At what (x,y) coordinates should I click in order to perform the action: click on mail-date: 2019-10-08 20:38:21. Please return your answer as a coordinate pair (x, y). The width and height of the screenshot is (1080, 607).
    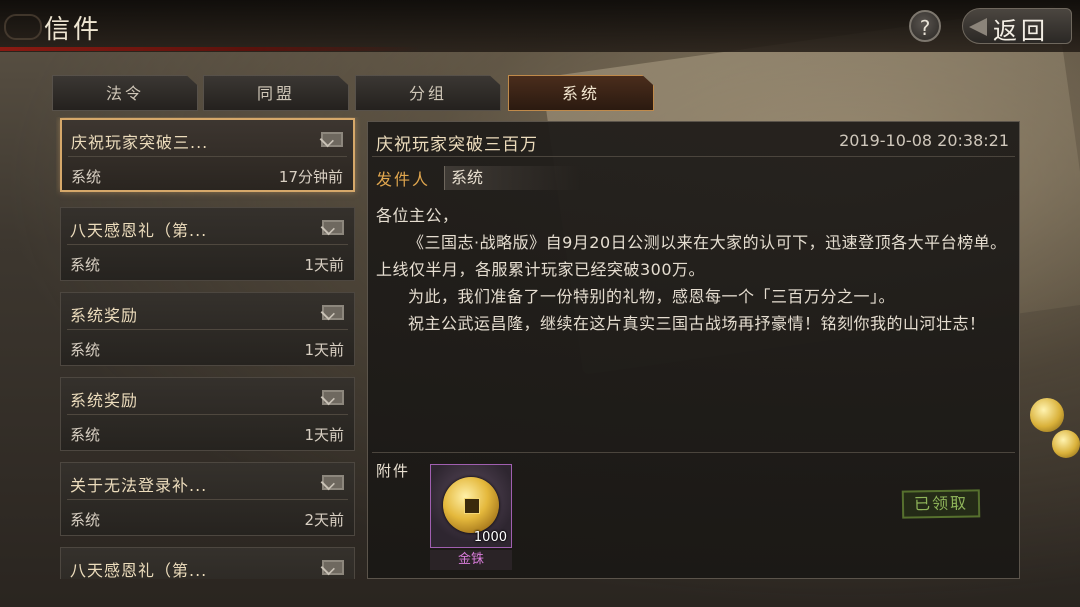
    Looking at the image, I should click on (924, 140).